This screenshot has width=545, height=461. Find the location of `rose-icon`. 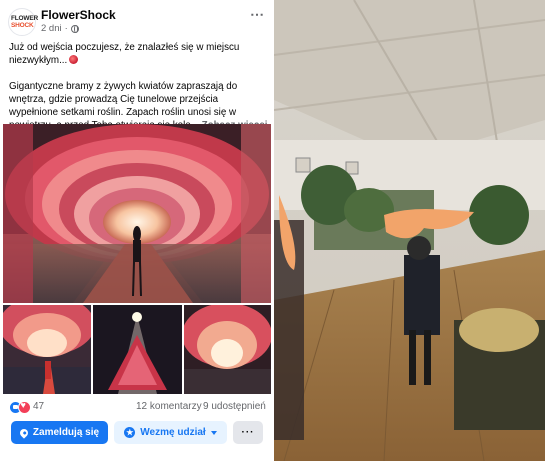

rose-icon is located at coordinates (74, 59).